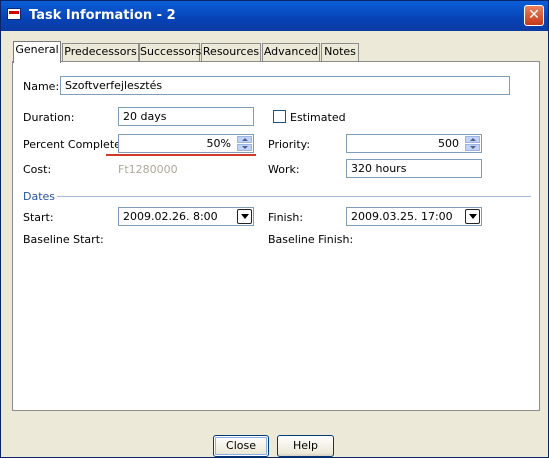  Describe the element at coordinates (286, 217) in the screenshot. I see `finish-label: Finish:` at that location.